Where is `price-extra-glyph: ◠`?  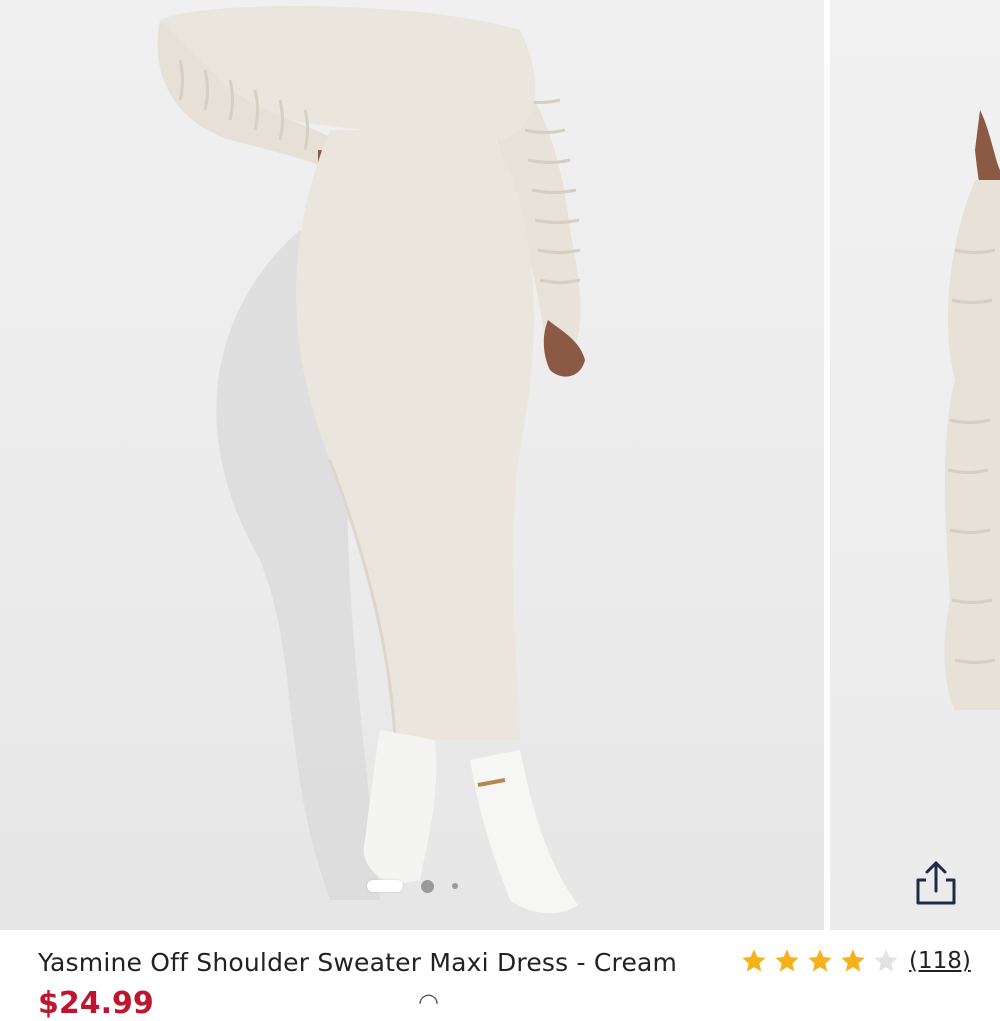
price-extra-glyph: ◠ is located at coordinates (428, 1002).